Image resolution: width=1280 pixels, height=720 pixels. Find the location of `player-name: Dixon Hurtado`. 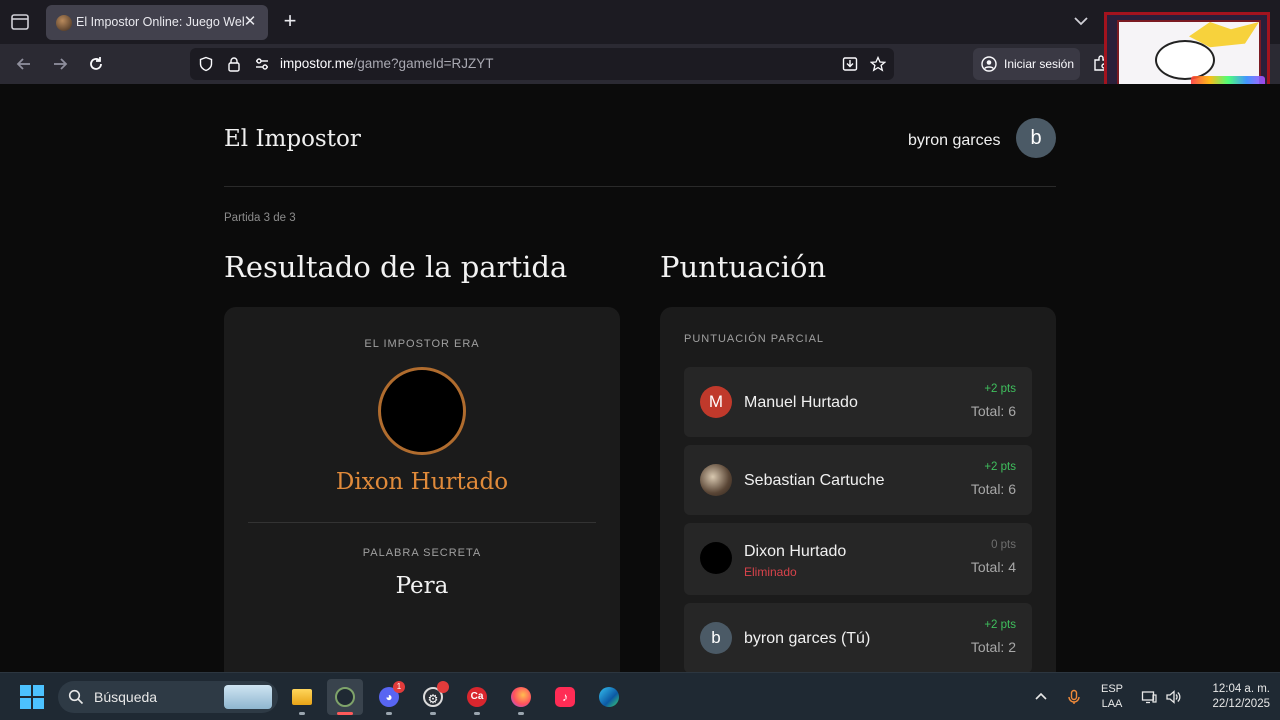

player-name: Dixon Hurtado is located at coordinates (795, 551).